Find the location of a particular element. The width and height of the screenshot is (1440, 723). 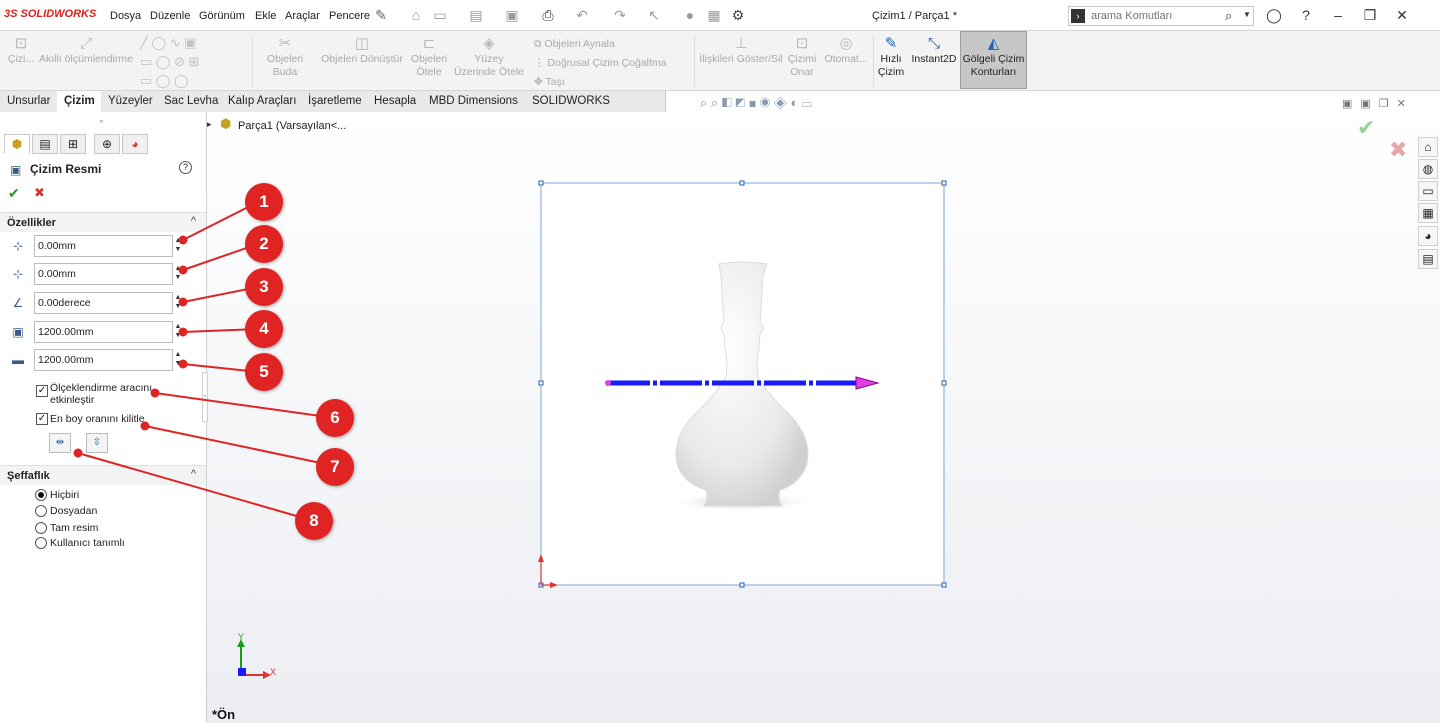

callout-8: 8 is located at coordinates (314, 521).